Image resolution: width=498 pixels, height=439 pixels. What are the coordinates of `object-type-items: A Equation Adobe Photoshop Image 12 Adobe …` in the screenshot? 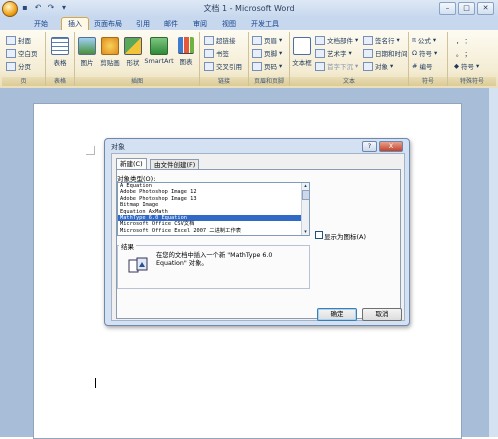 It's located at (213, 208).